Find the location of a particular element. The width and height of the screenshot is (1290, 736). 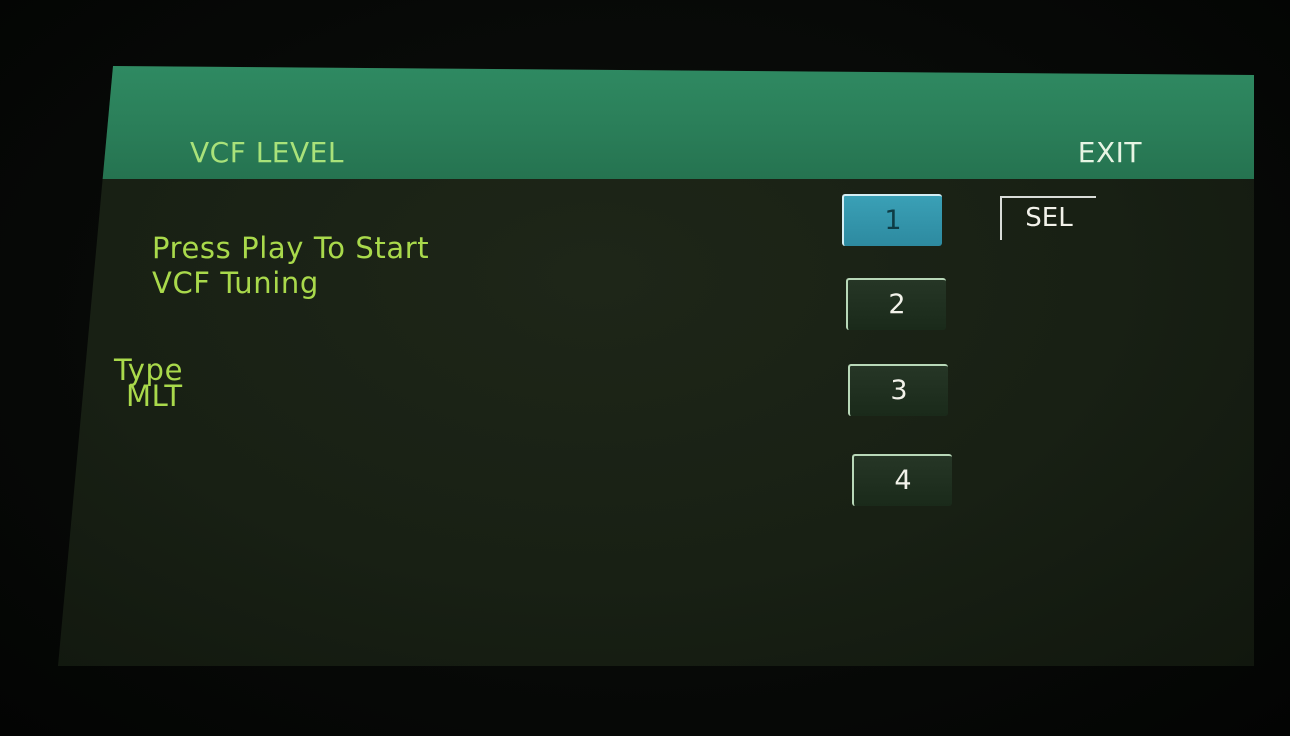

step-button-2: 2 is located at coordinates (896, 304).